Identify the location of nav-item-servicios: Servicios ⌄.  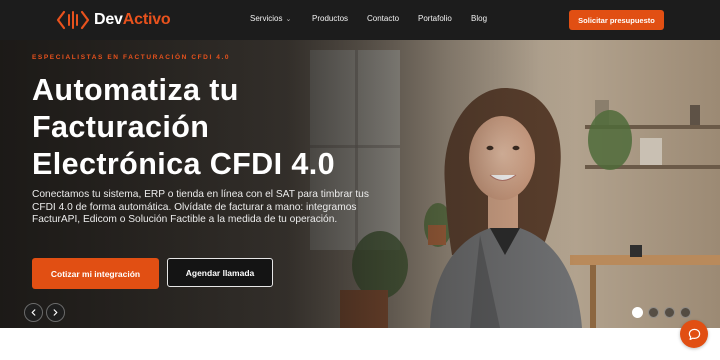
(270, 18).